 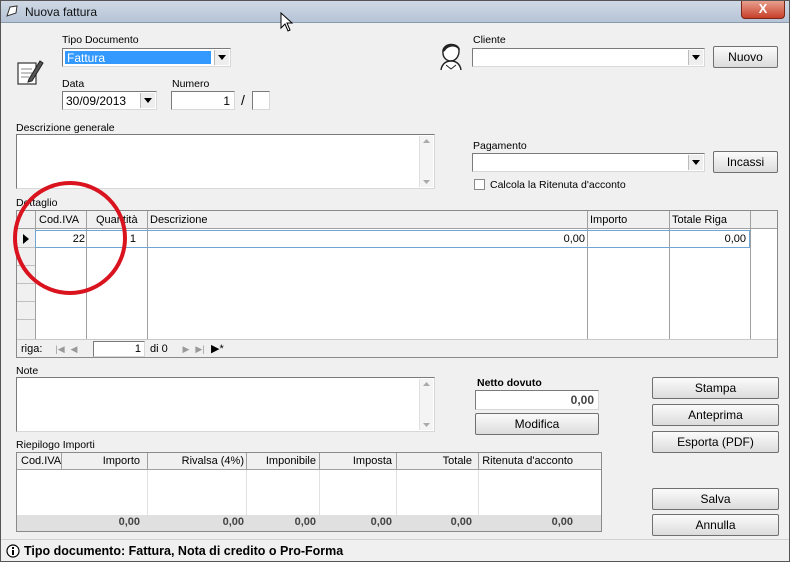 I want to click on nav-first-prev: |◀ ◀, so click(x=72, y=349).